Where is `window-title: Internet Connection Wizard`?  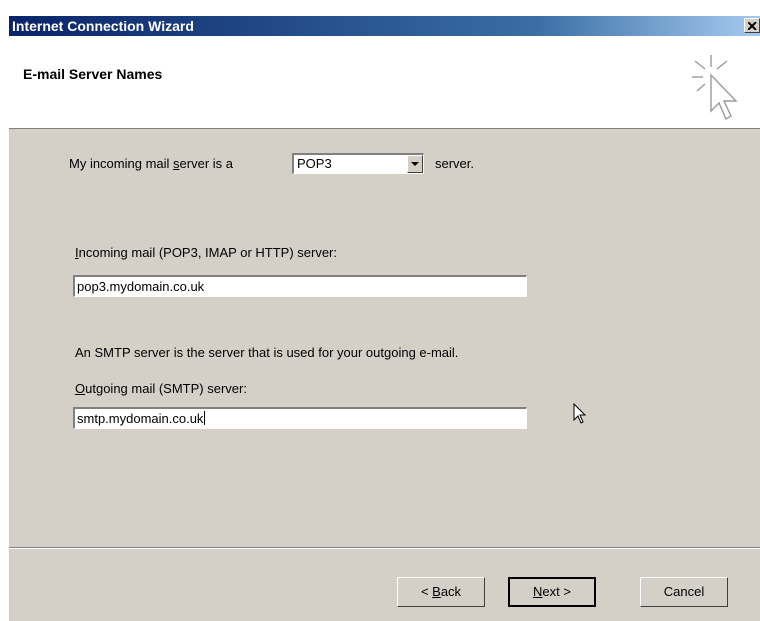 window-title: Internet Connection Wizard is located at coordinates (103, 26).